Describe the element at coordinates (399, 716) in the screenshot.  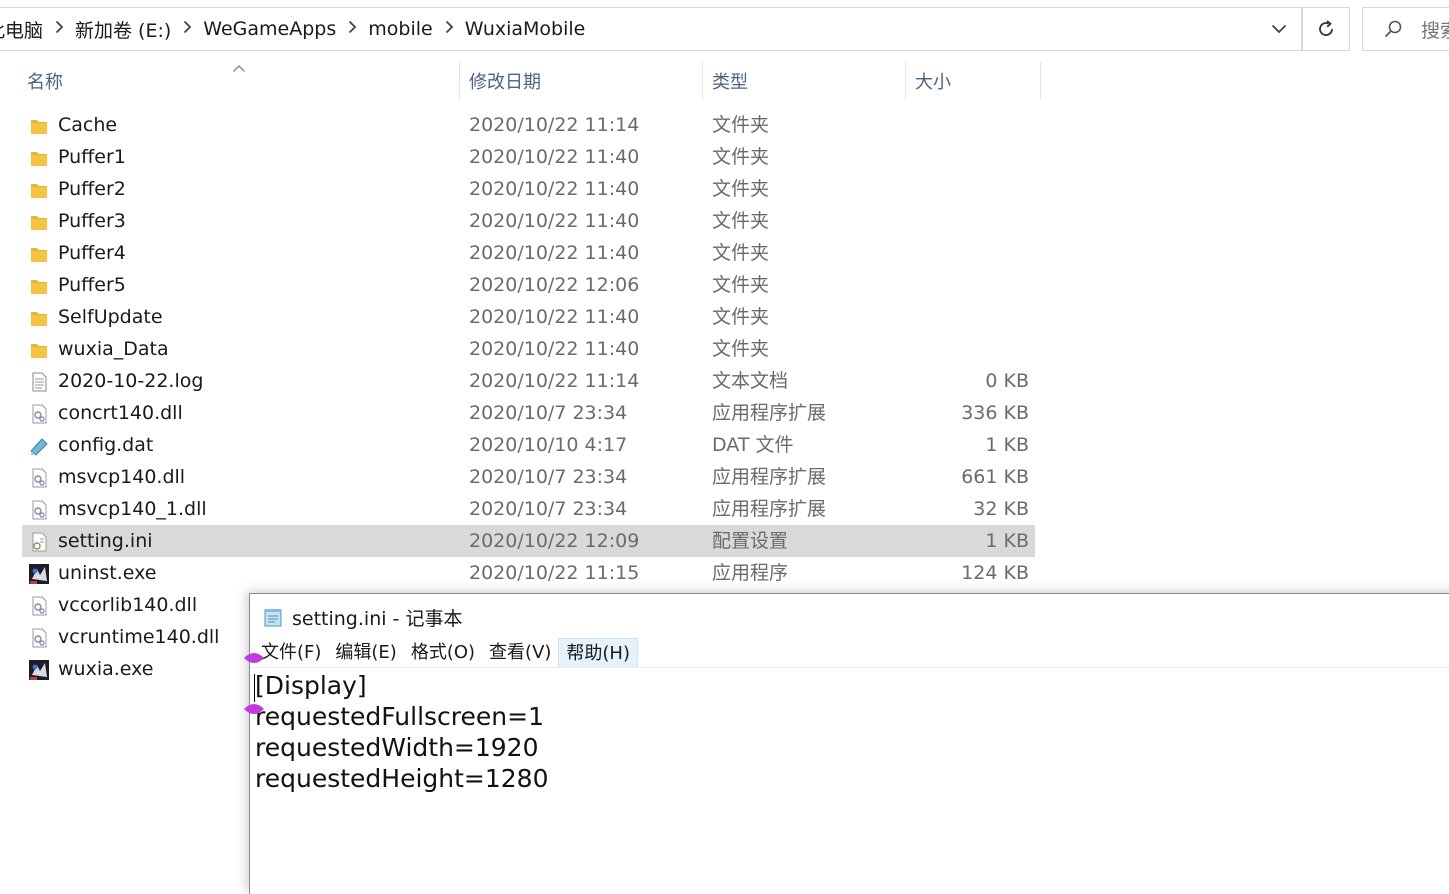
I see `text-line: requestedFullscreen=1` at that location.